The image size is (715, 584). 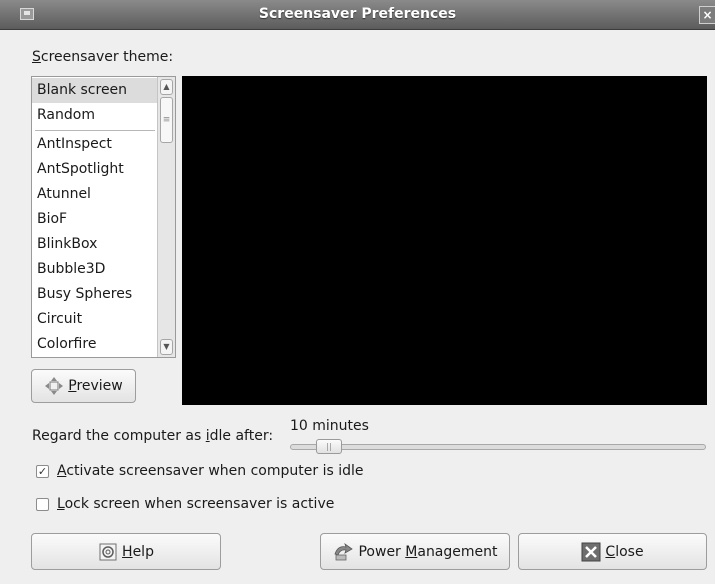 What do you see at coordinates (707, 15) in the screenshot?
I see `window-close-icon: ×` at bounding box center [707, 15].